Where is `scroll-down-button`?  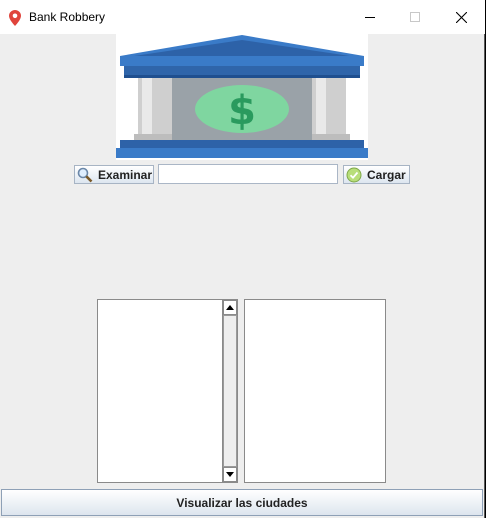 scroll-down-button is located at coordinates (230, 474).